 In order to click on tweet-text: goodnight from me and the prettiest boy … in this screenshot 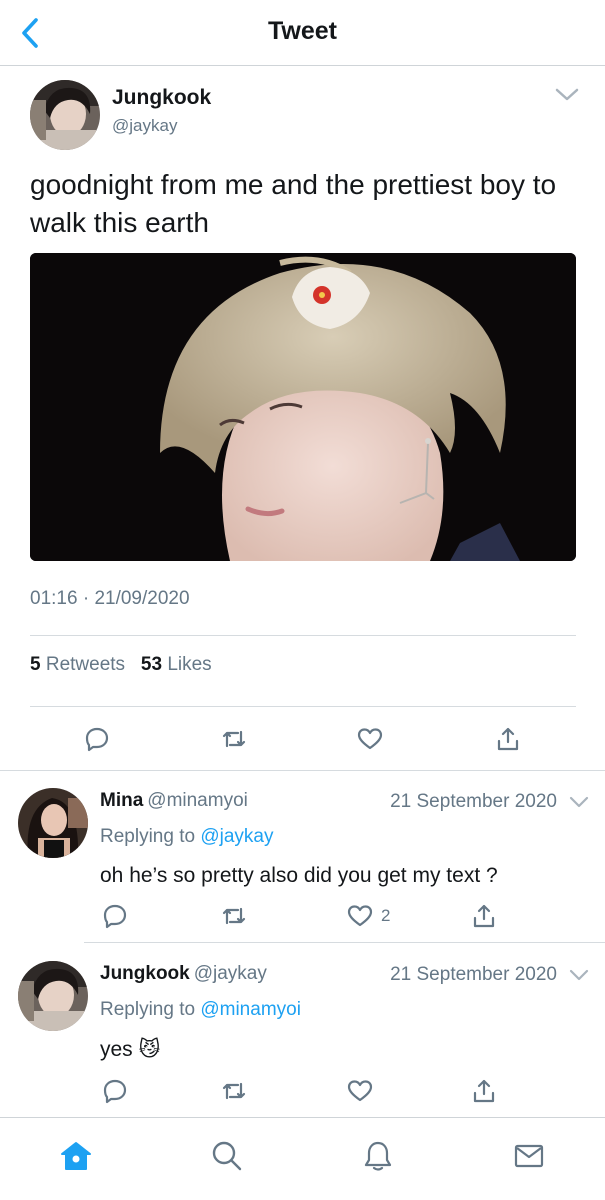, I will do `click(293, 203)`.